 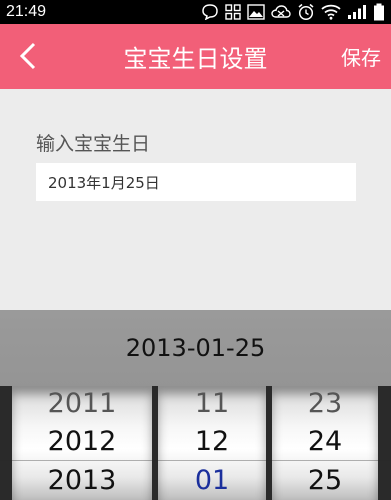 What do you see at coordinates (281, 11) in the screenshot?
I see `cloud-off-icon` at bounding box center [281, 11].